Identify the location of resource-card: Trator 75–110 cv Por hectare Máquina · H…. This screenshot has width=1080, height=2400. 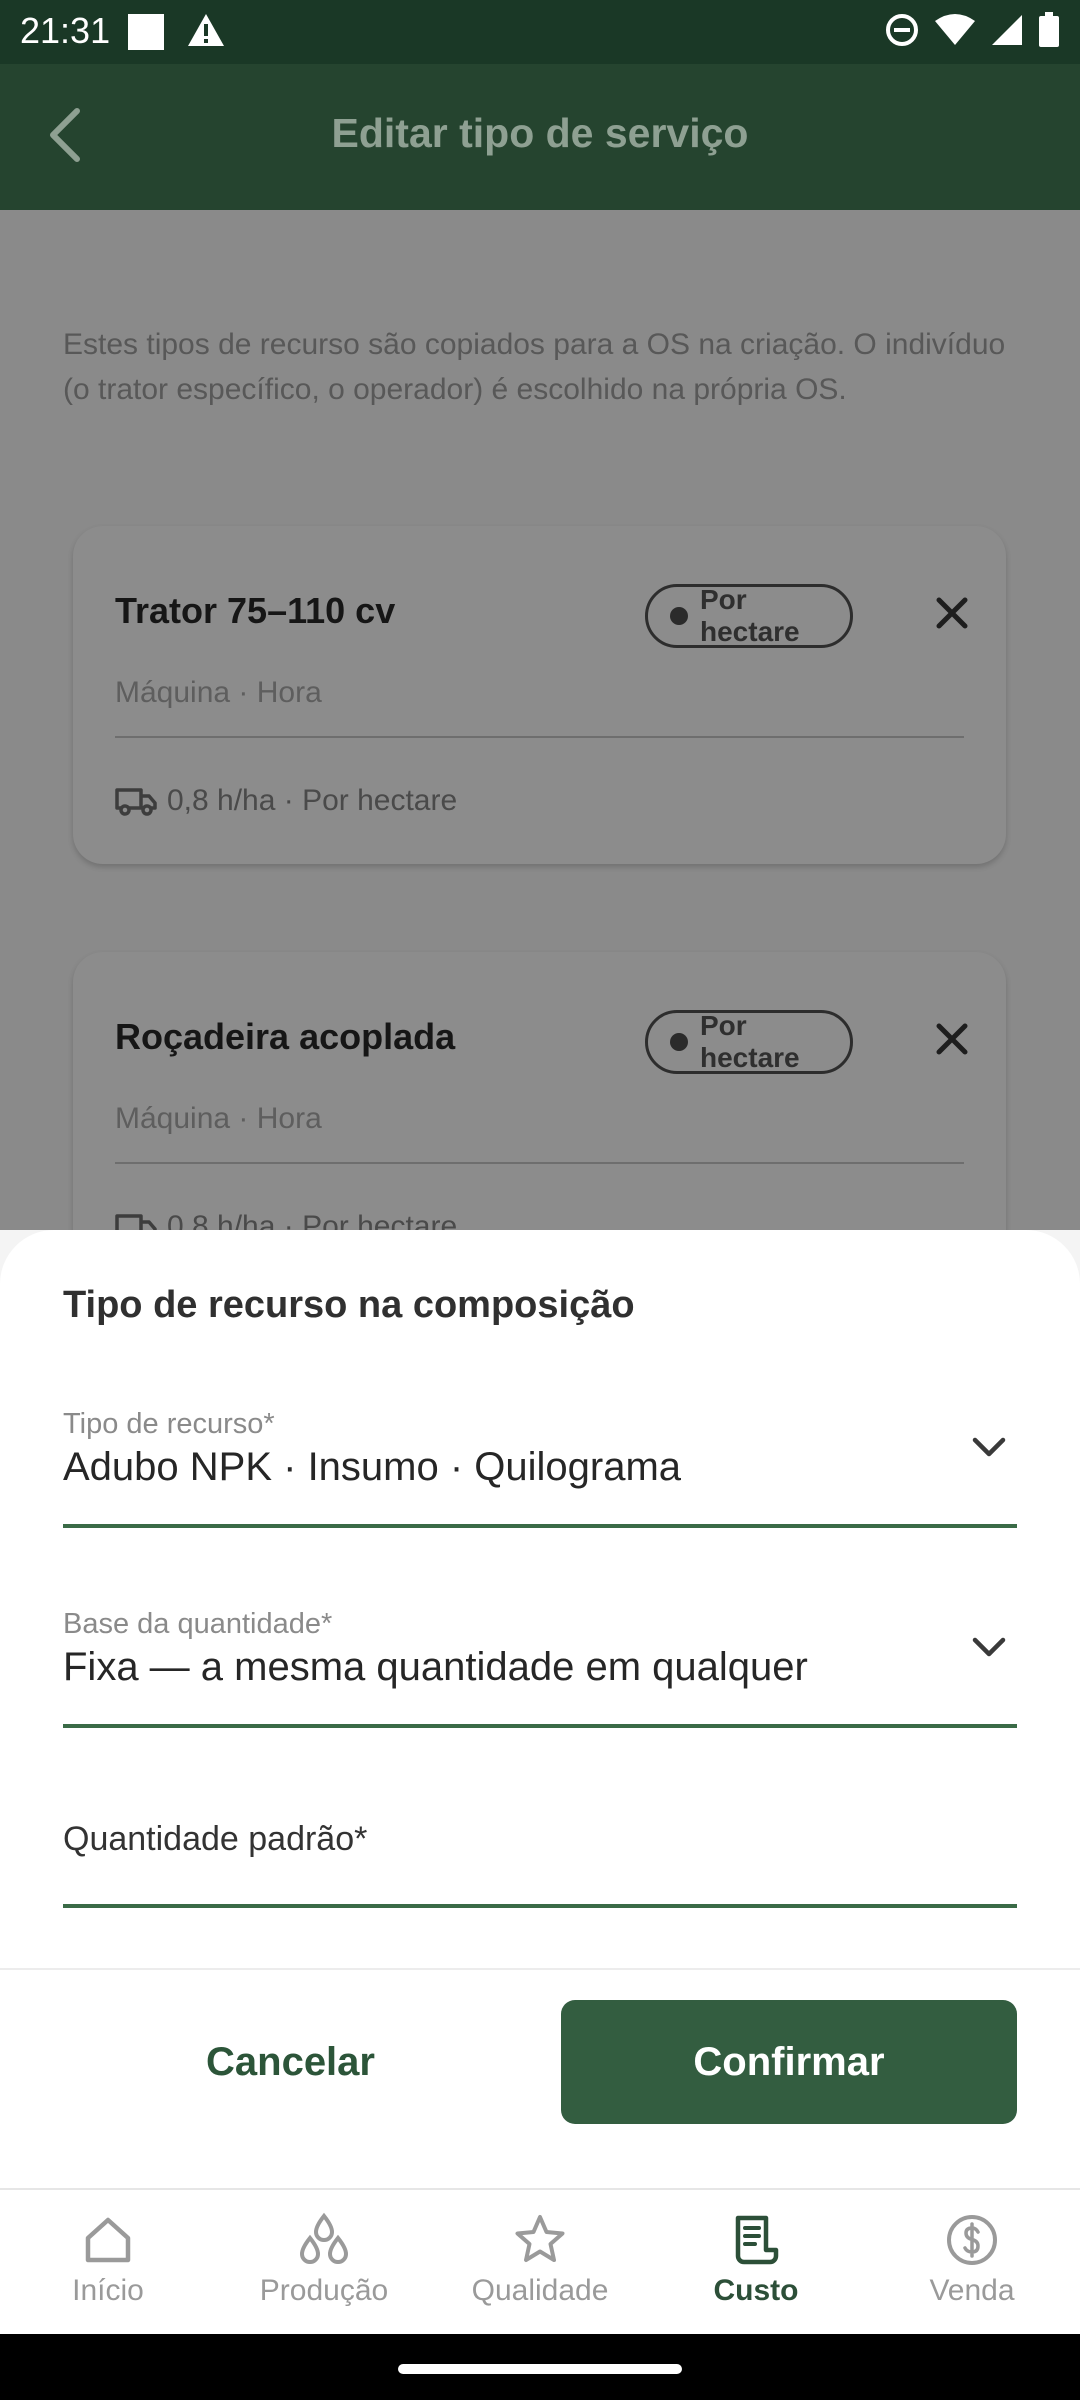
(539, 695).